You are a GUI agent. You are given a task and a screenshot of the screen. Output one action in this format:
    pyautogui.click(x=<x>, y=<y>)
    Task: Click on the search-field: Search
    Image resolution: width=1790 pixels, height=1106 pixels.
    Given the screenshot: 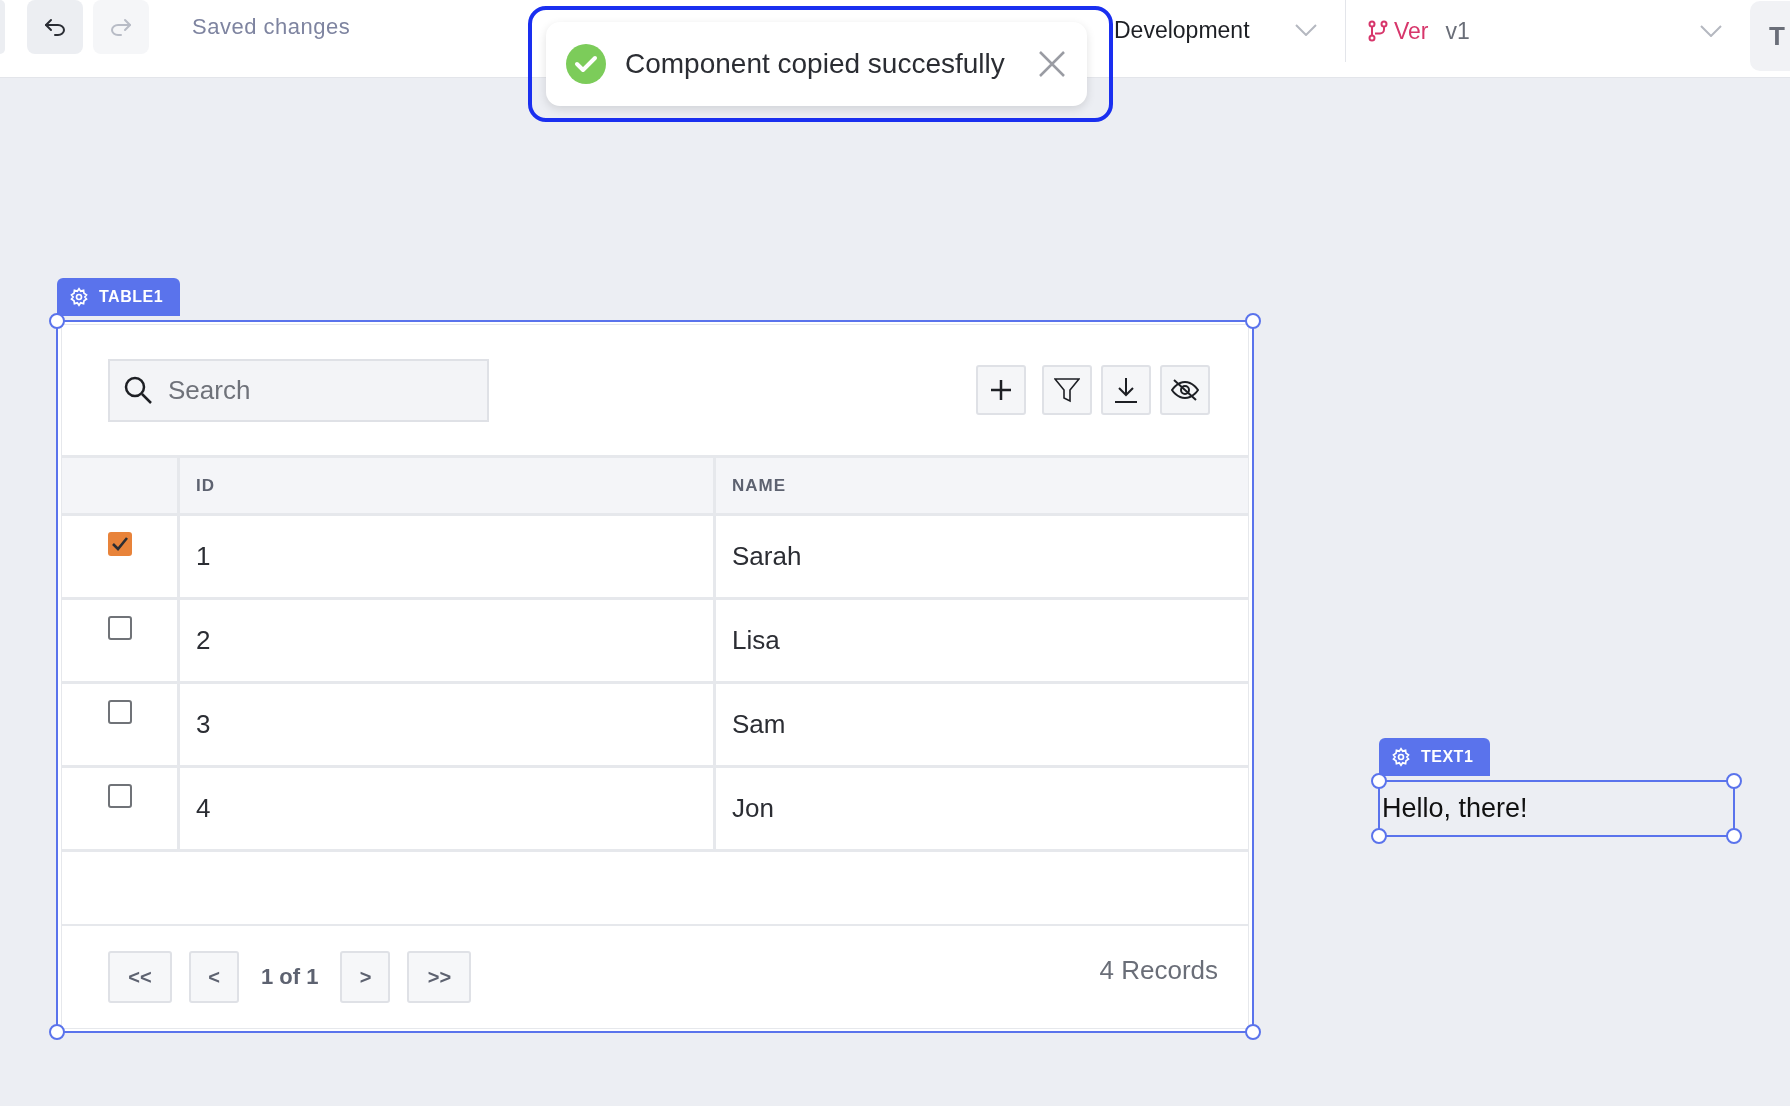 What is the action you would take?
    pyautogui.click(x=298, y=390)
    